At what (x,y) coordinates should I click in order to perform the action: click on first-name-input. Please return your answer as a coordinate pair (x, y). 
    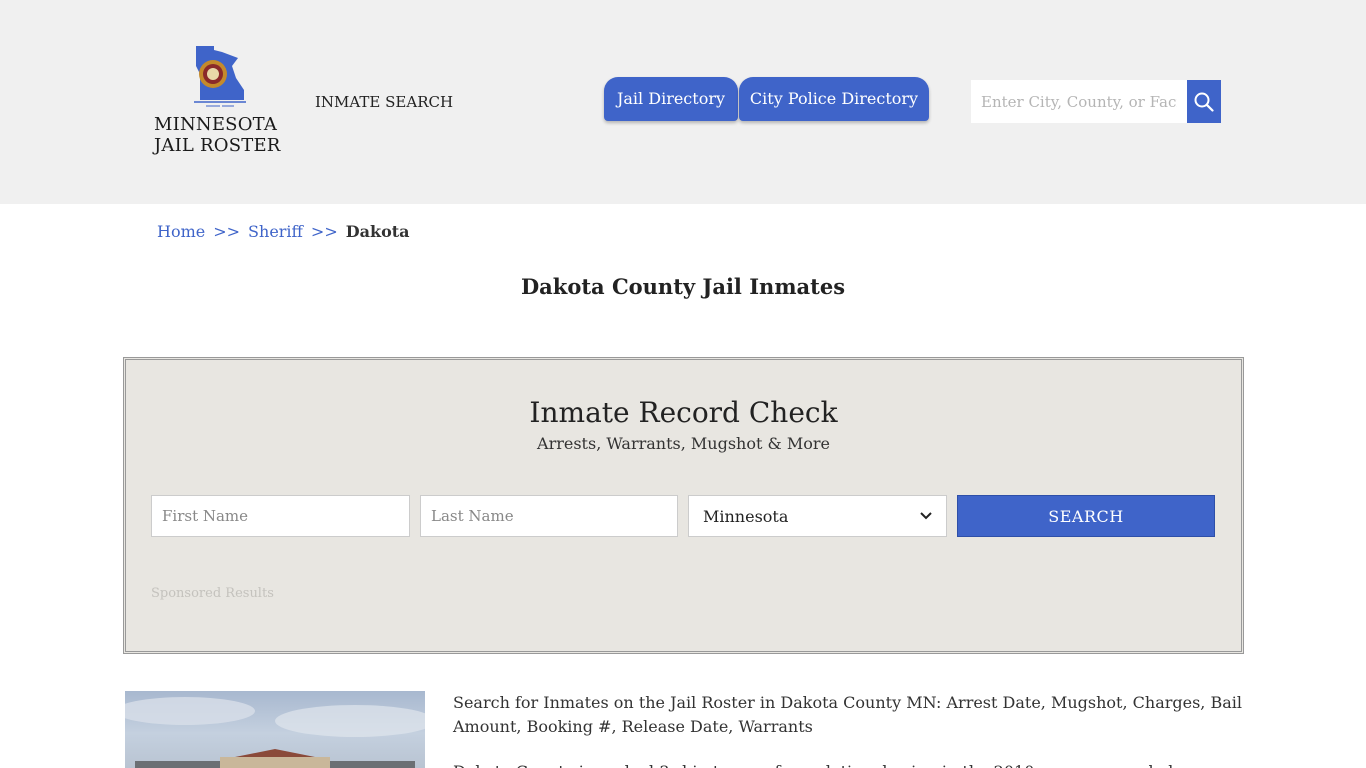
    Looking at the image, I should click on (280, 516).